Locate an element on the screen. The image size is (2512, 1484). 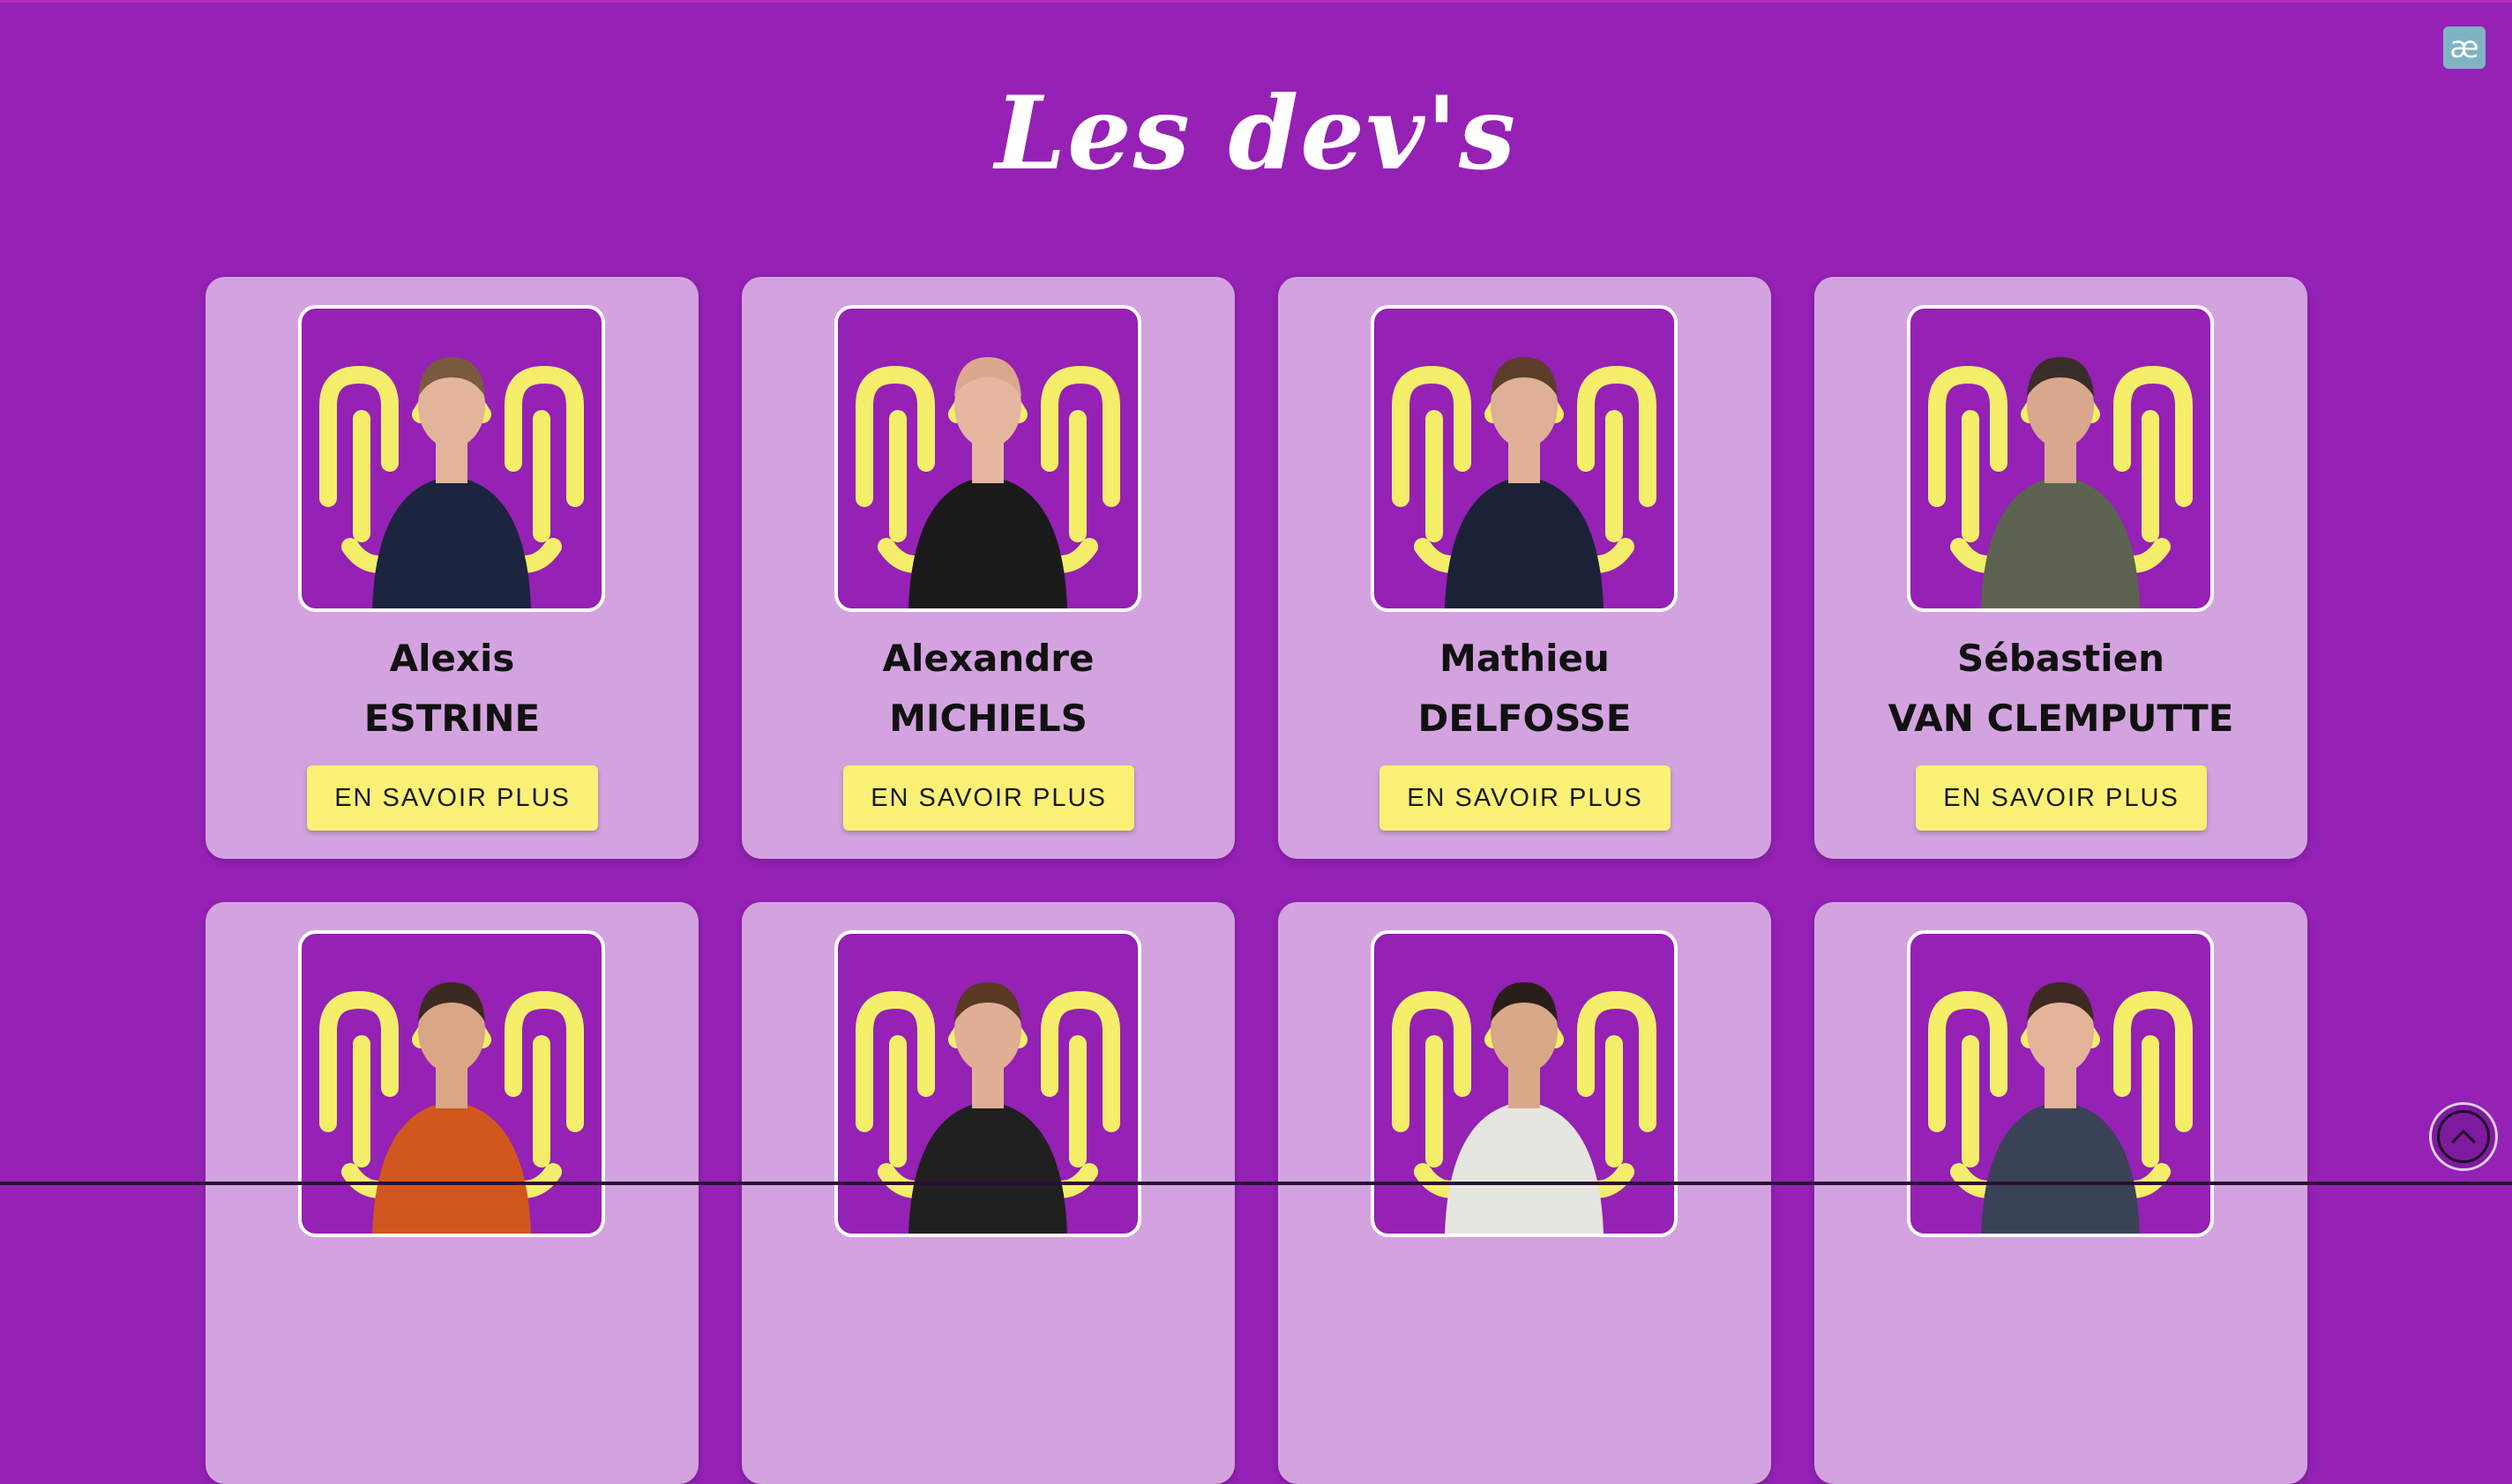
developer-first-name: Alexandre is located at coordinates (989, 658).